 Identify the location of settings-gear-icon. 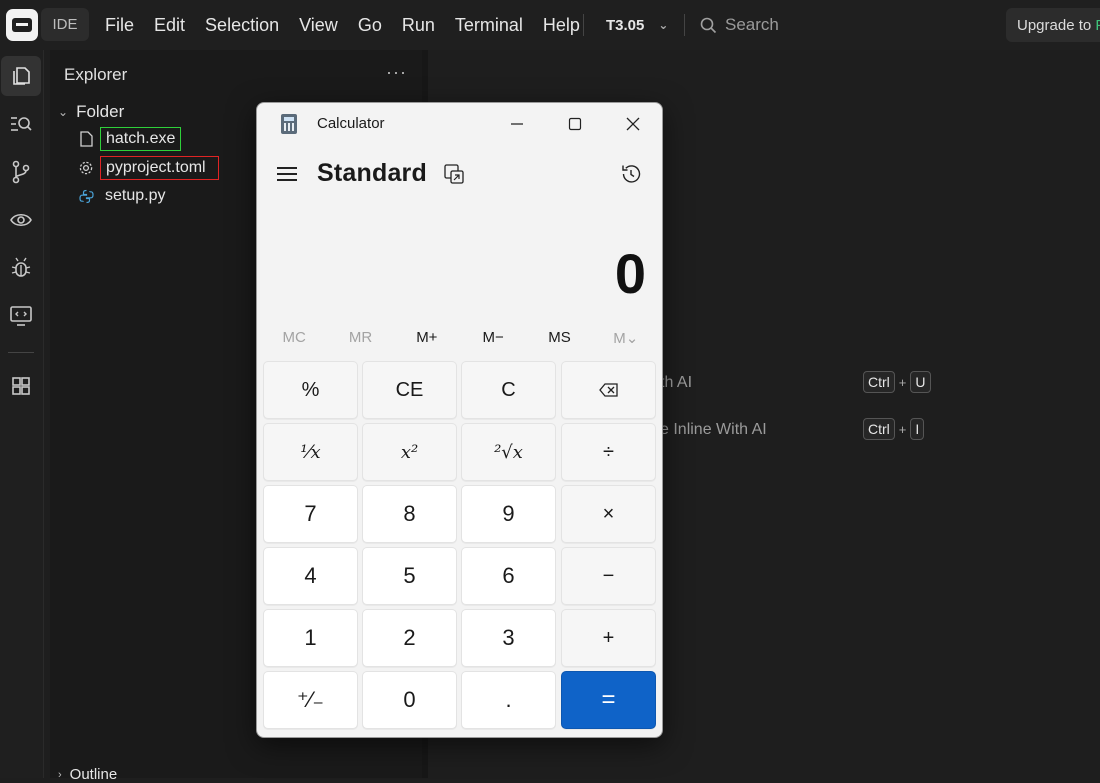
(86, 168).